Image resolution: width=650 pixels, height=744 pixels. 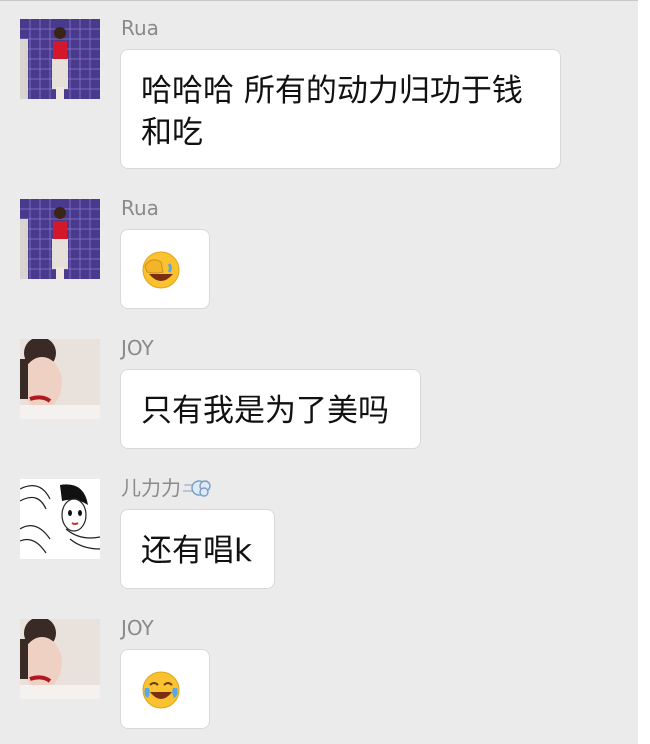 What do you see at coordinates (332, 112) in the screenshot?
I see `message-text: 哈哈哈 所有的动力归功于钱和吃` at bounding box center [332, 112].